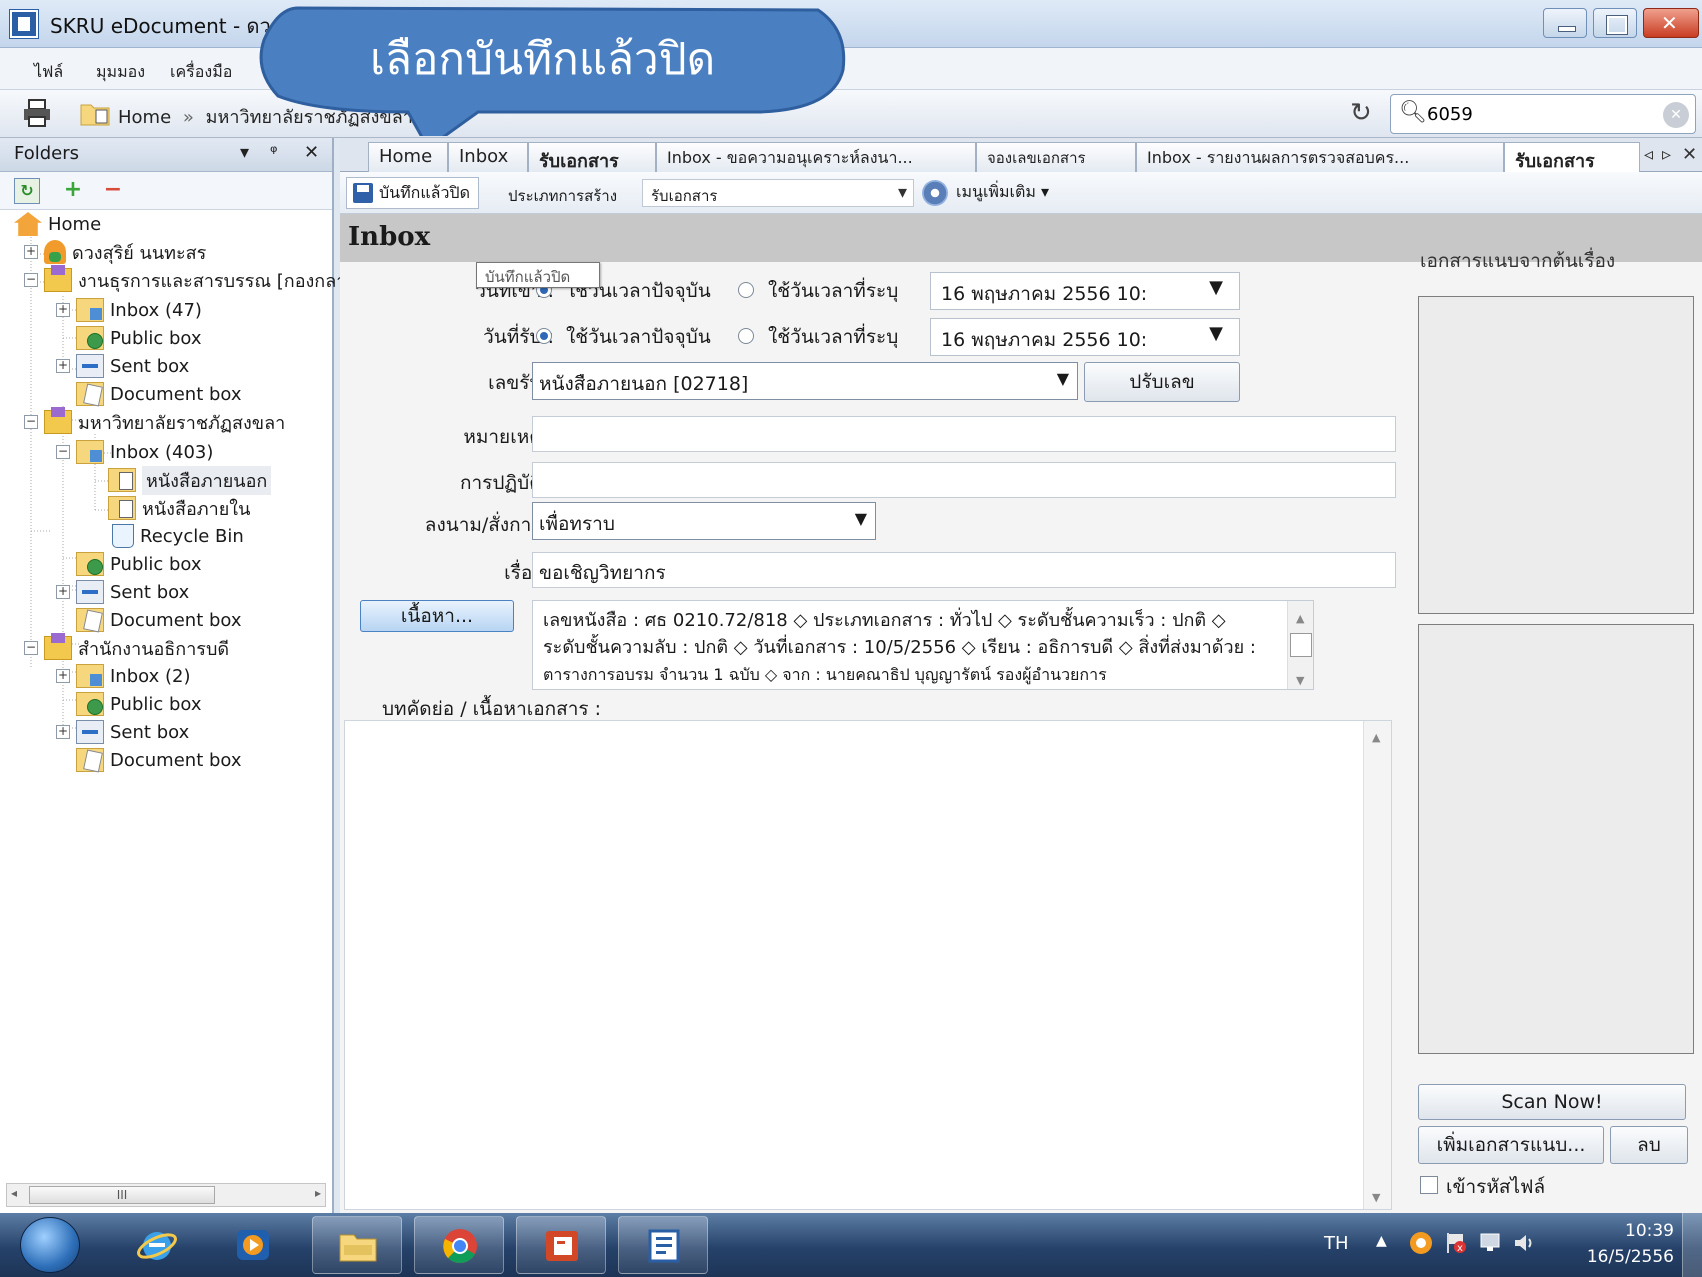 The height and width of the screenshot is (1277, 1702). Describe the element at coordinates (193, 279) in the screenshot. I see `tree-item-group-1: − งานธุรการและสารบรรณ [กองกลาง]` at that location.